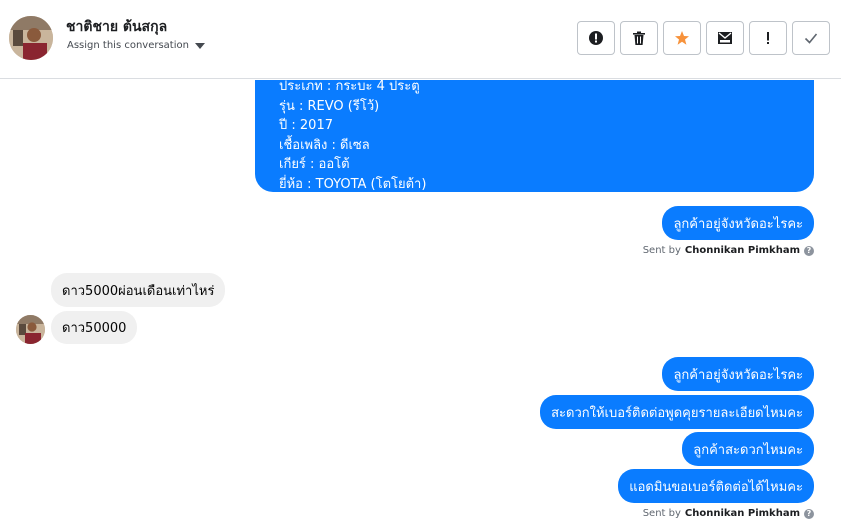  I want to click on star-icon, so click(682, 38).